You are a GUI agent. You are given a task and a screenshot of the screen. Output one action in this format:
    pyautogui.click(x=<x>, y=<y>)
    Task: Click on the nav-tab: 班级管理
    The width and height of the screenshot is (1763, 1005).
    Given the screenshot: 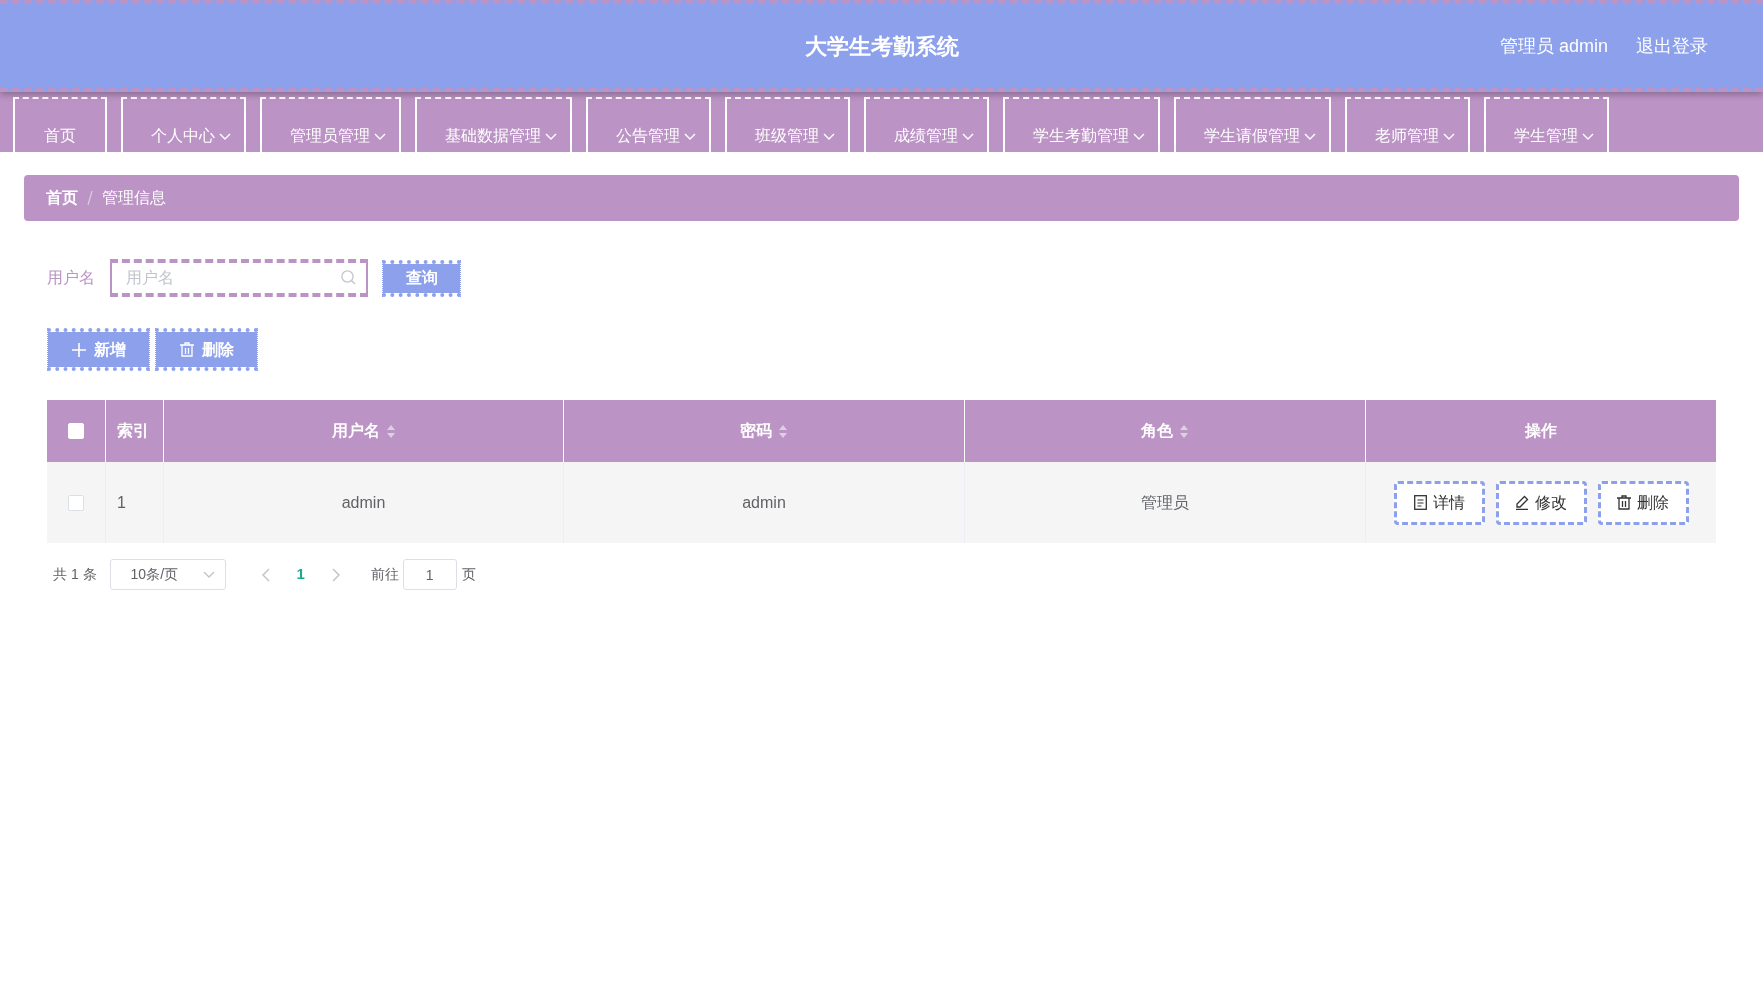 What is the action you would take?
    pyautogui.click(x=787, y=124)
    